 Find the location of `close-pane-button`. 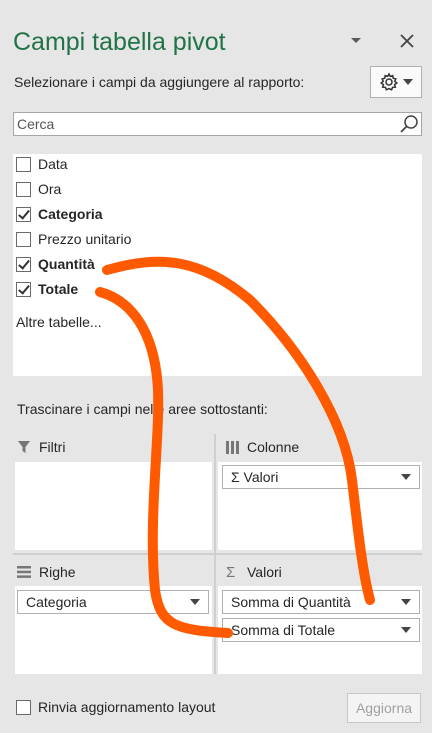

close-pane-button is located at coordinates (407, 41).